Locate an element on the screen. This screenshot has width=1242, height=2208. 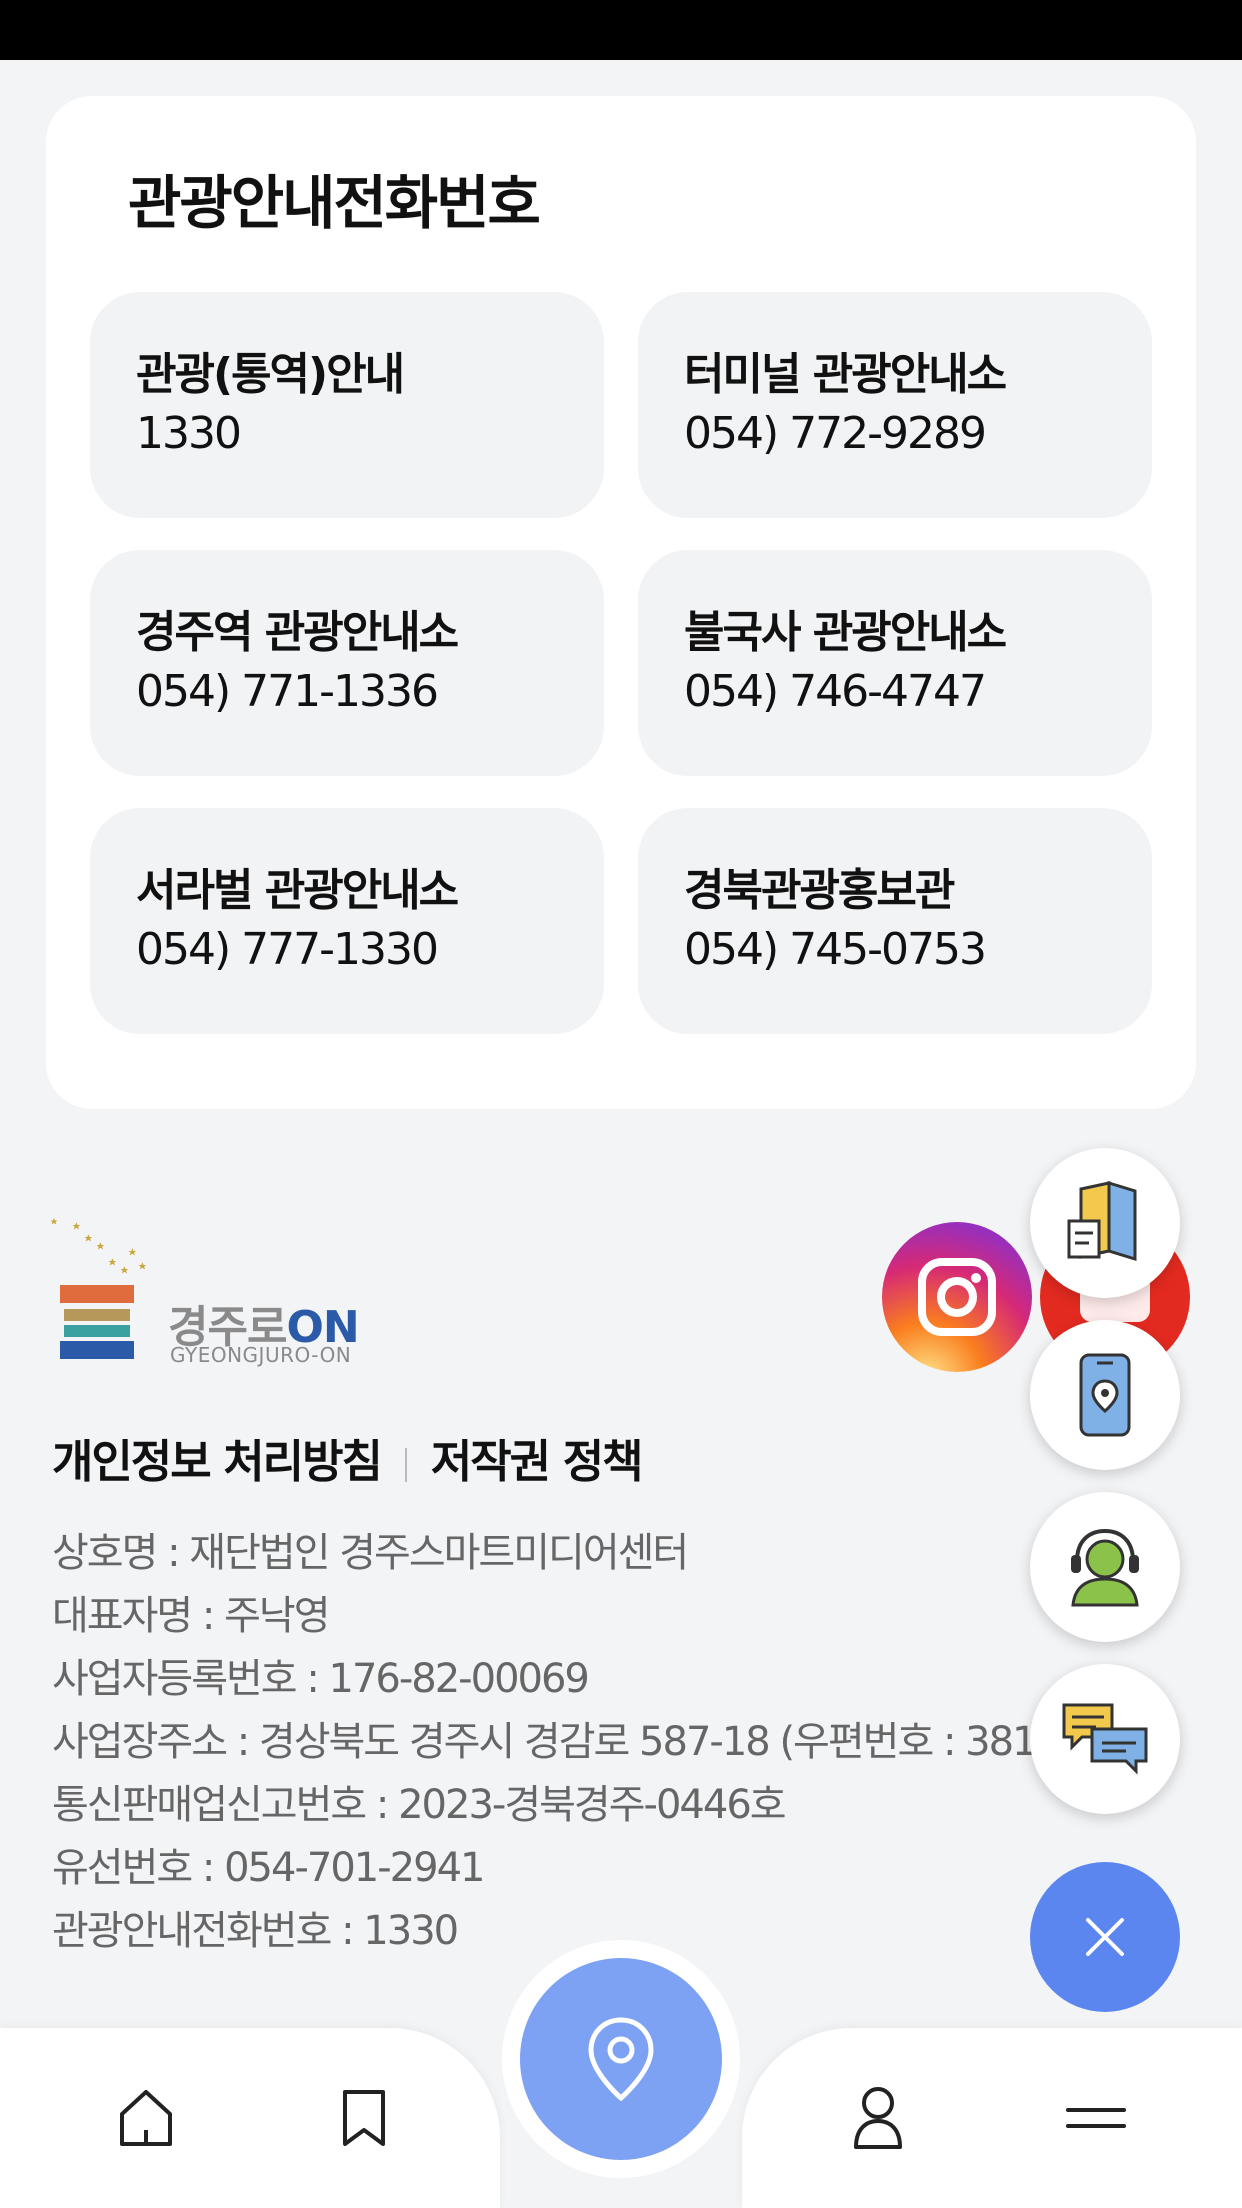
nav-location-button is located at coordinates (621, 2059).